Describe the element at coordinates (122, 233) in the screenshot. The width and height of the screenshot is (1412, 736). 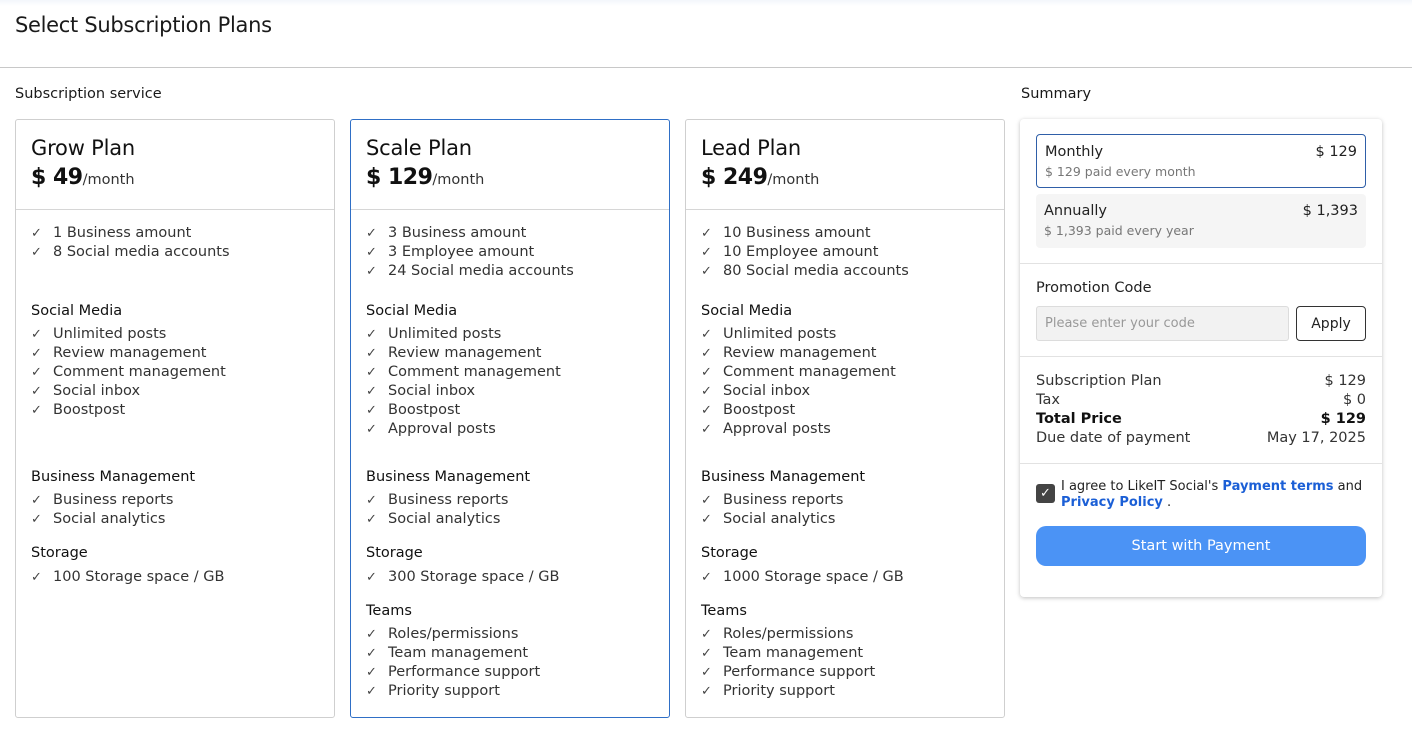
I see `feature-text: 1 Business amount` at that location.